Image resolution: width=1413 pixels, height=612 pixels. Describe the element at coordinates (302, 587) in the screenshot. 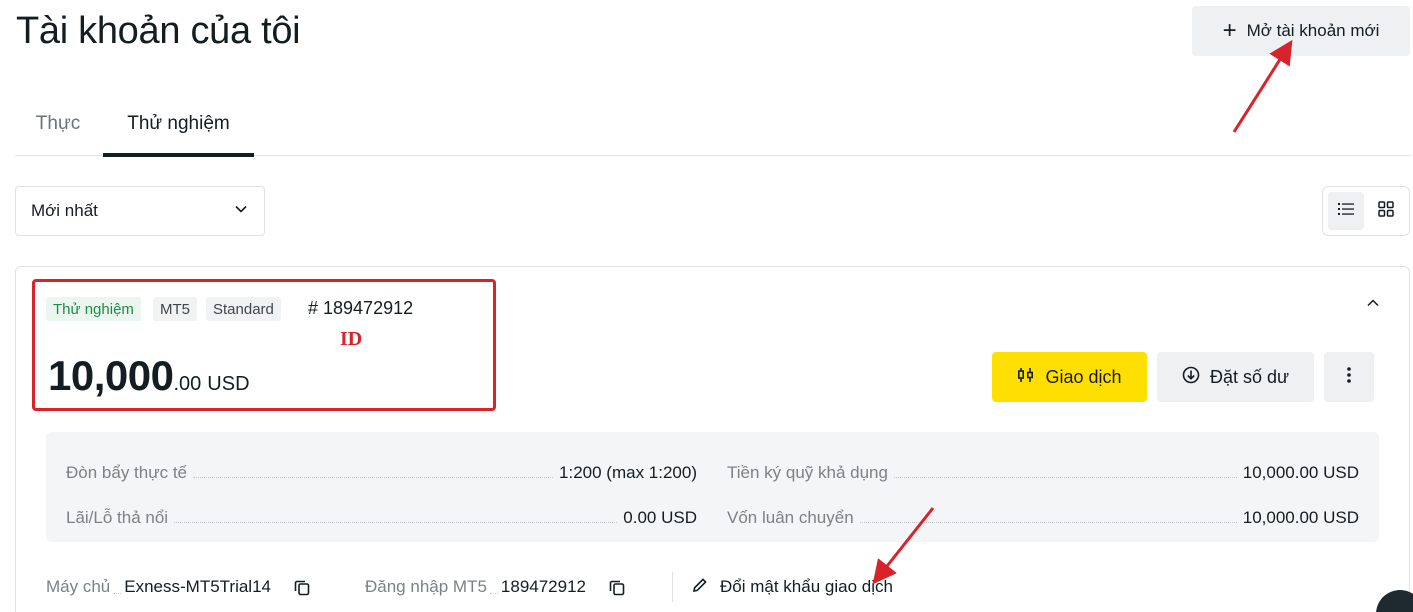

I see `copy-server-icon` at that location.